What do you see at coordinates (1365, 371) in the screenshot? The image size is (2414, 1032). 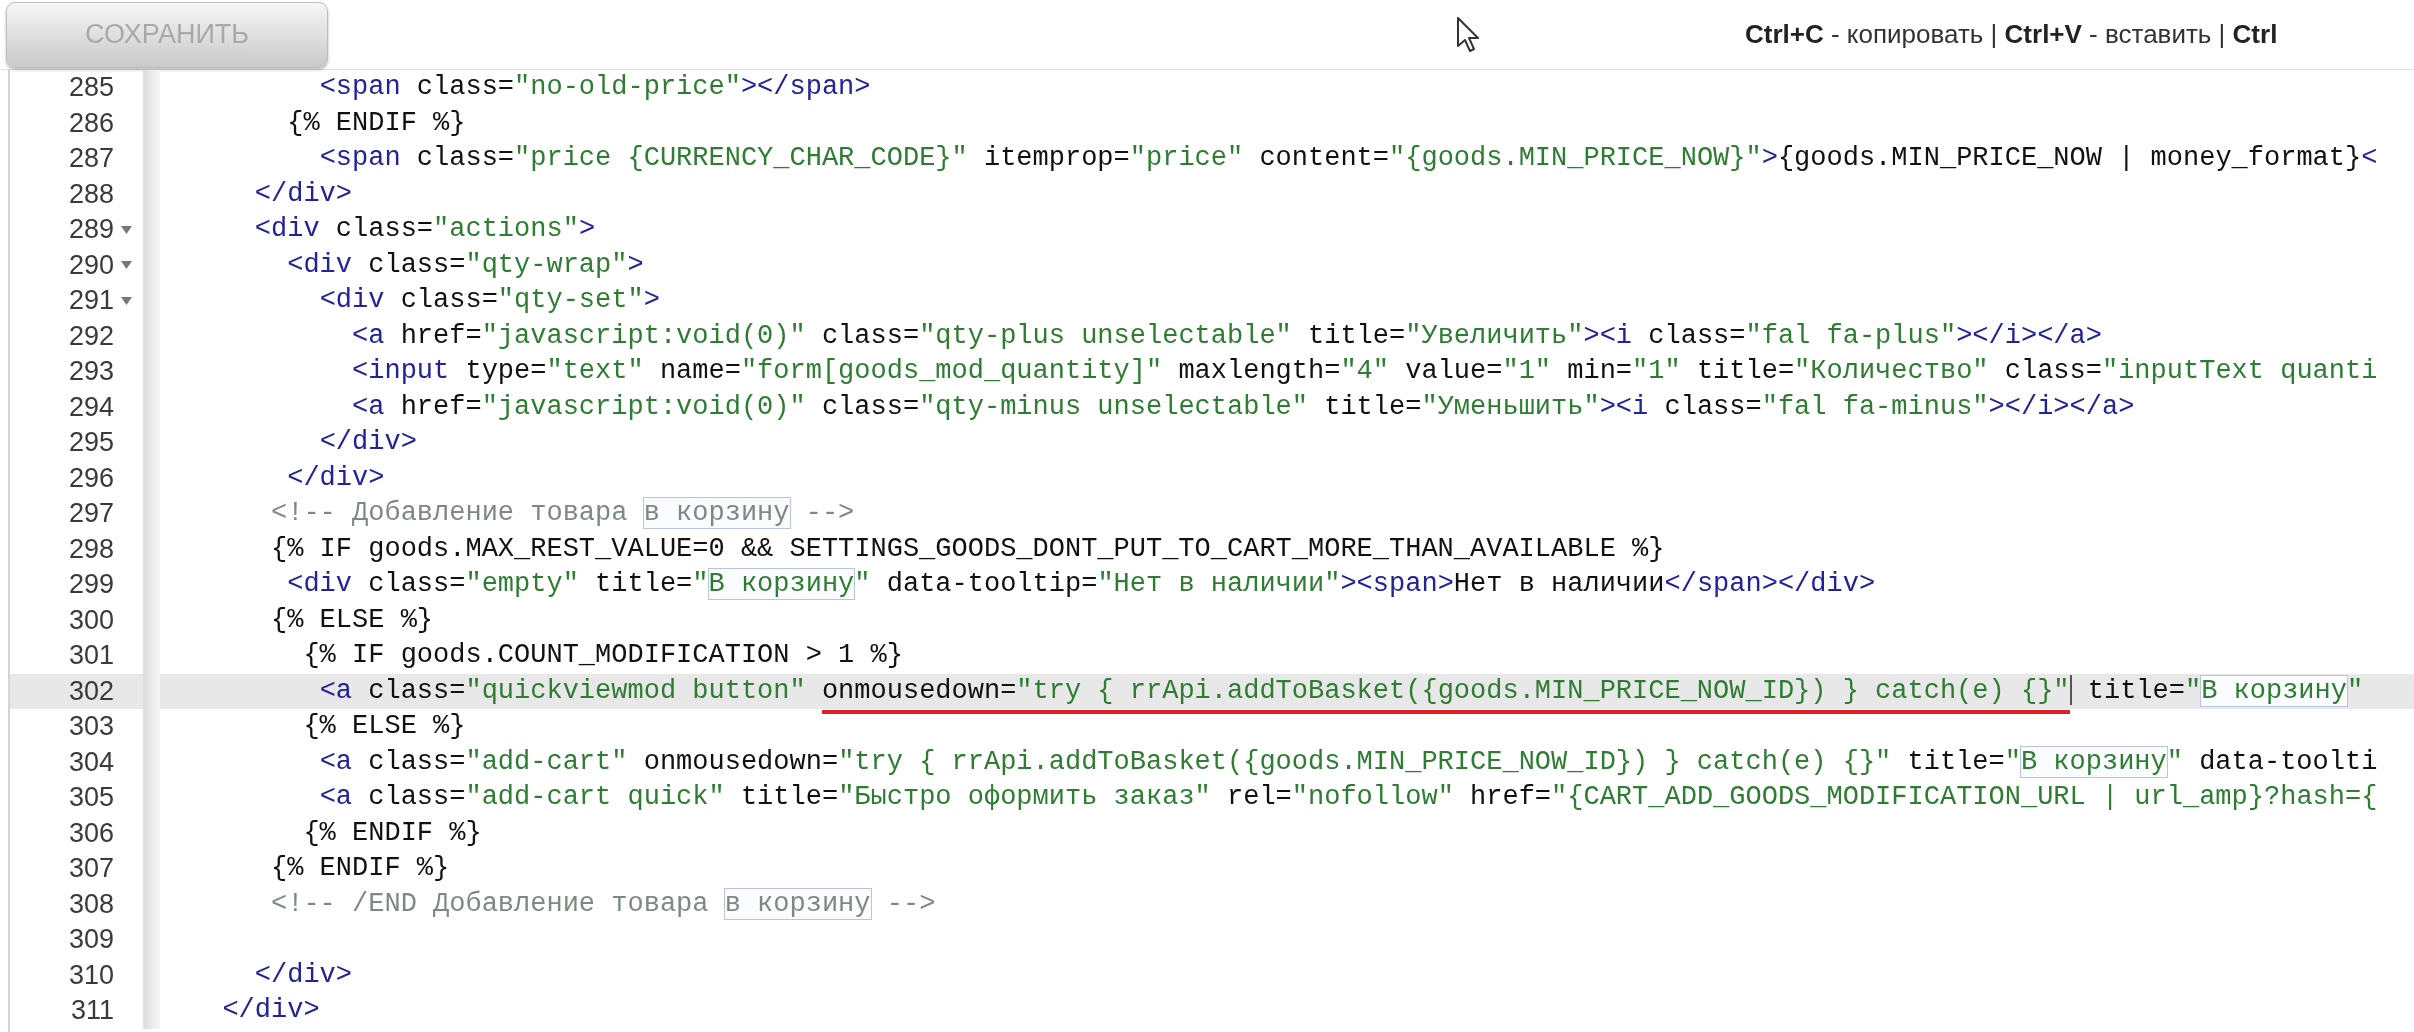 I see `code-line: <input type="text" name="form[goods_mod_quantity]" maxlength="4" value="1" min="1" title="Количество" class="inputText quanti` at bounding box center [1365, 371].